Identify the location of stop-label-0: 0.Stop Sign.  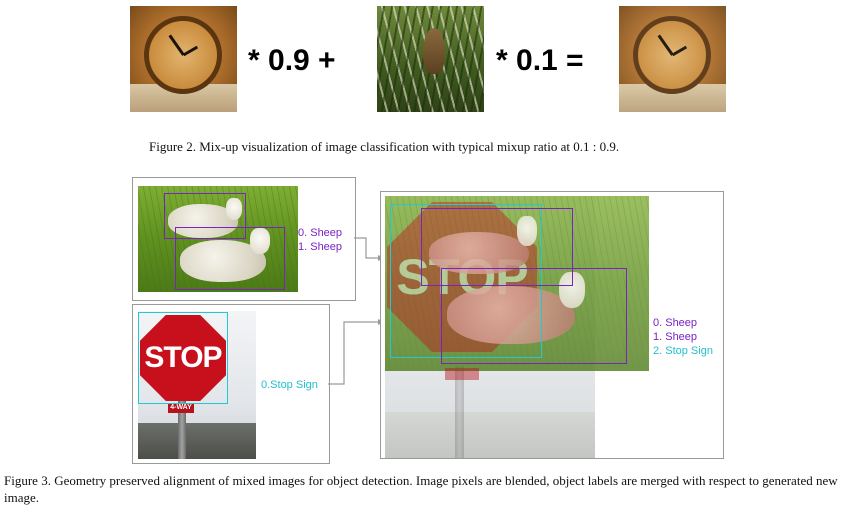
(289, 385).